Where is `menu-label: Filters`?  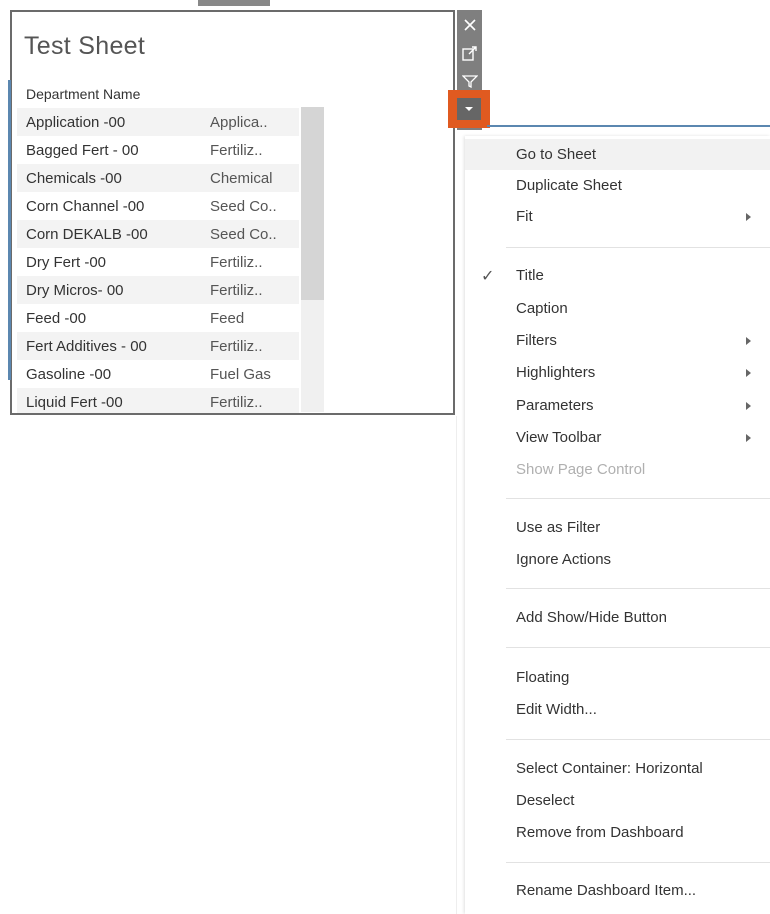 menu-label: Filters is located at coordinates (536, 340).